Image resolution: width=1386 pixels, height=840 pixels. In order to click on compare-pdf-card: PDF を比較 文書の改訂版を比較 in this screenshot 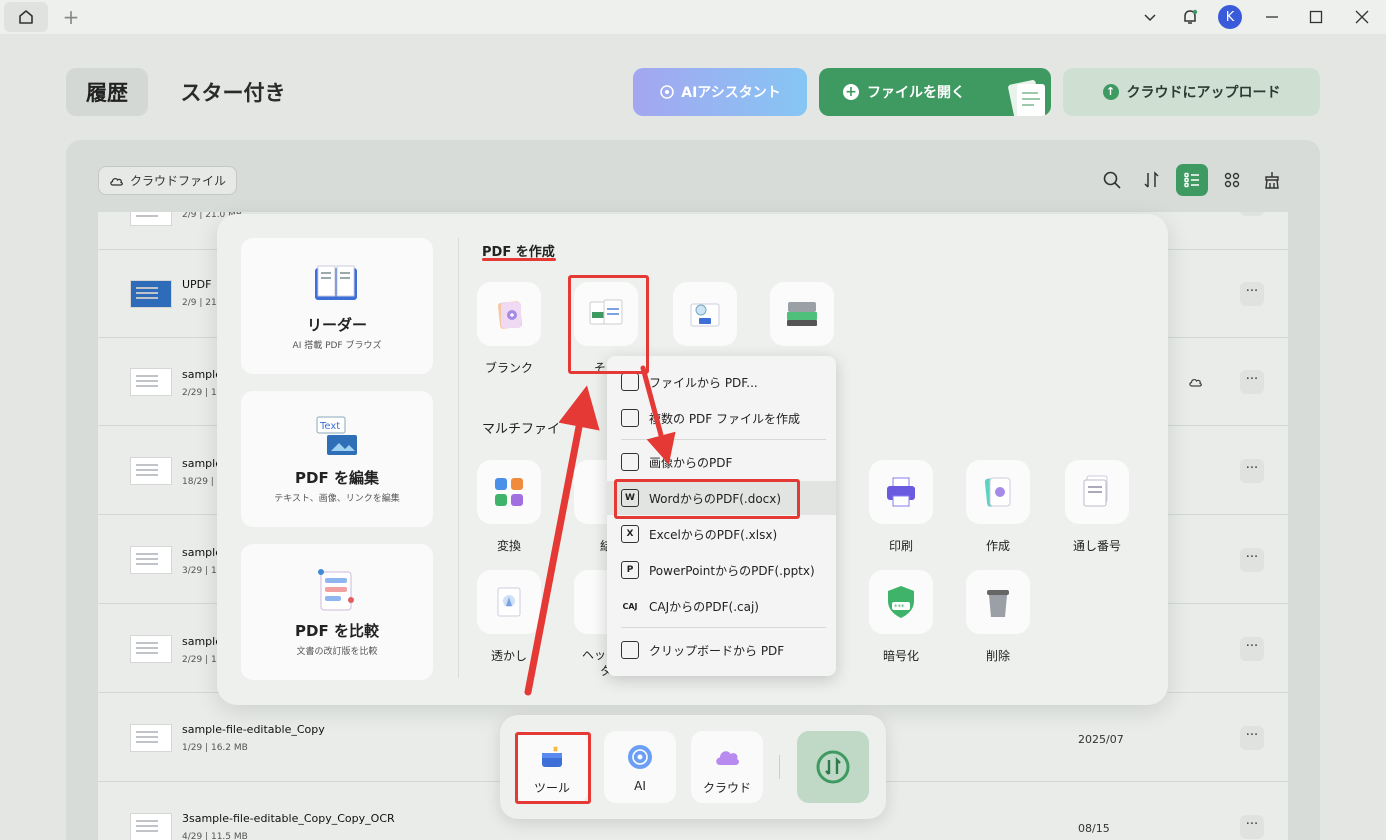, I will do `click(337, 612)`.